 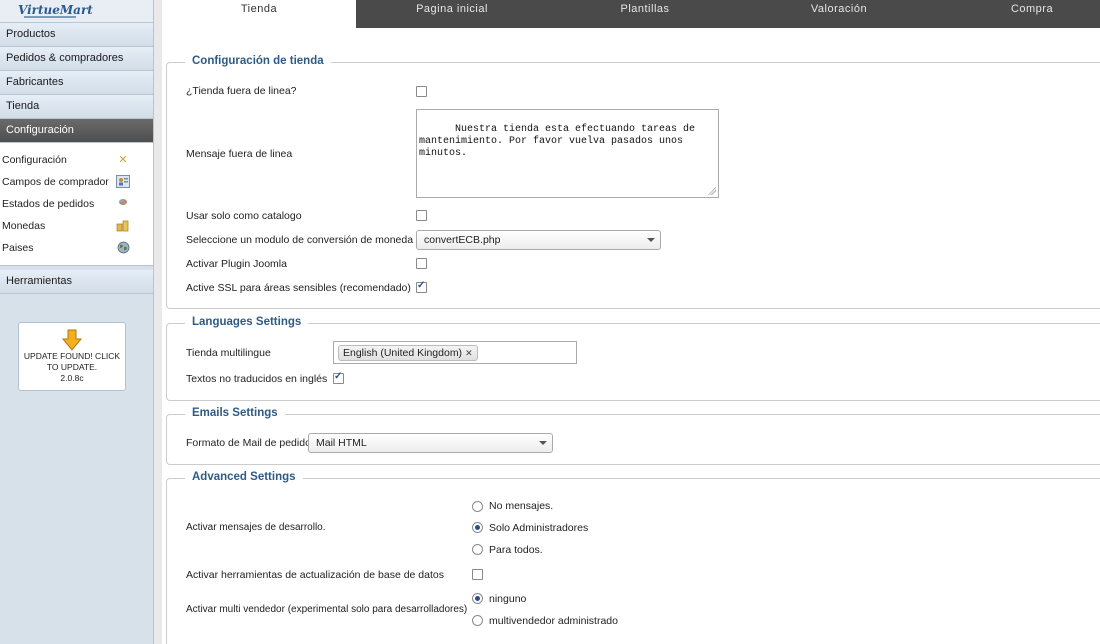 I want to click on currency-module-select: convertECB.php, so click(x=538, y=240).